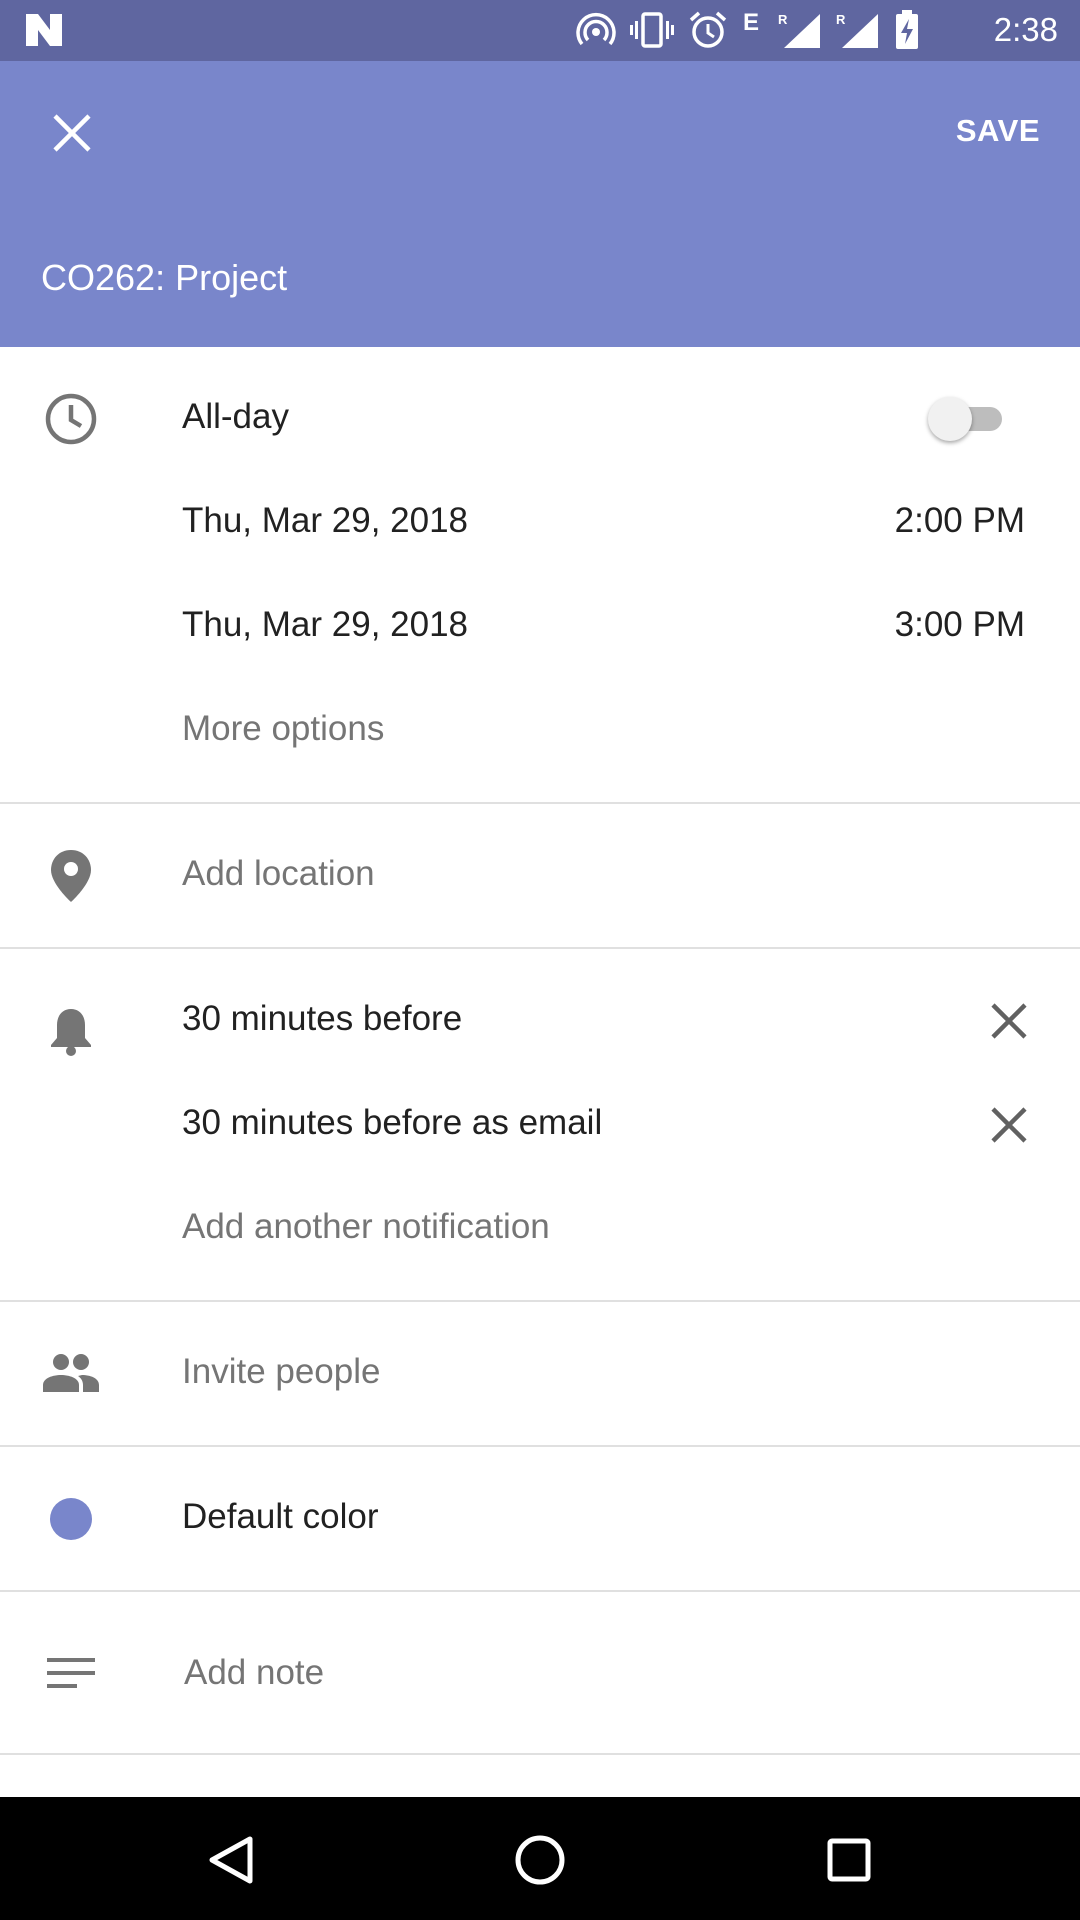 This screenshot has width=1080, height=1920. What do you see at coordinates (540, 204) in the screenshot?
I see `app-bar: SAVE CO262: Project` at bounding box center [540, 204].